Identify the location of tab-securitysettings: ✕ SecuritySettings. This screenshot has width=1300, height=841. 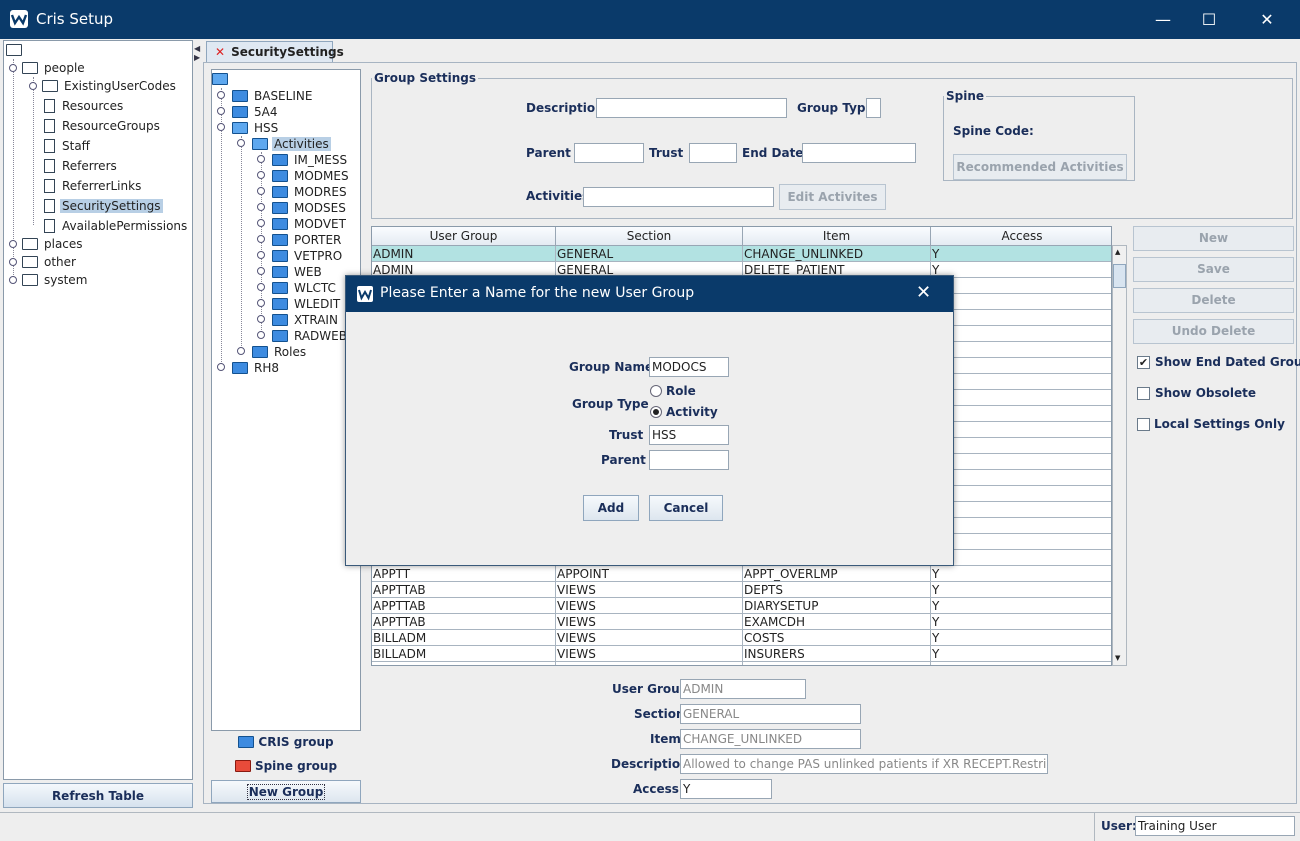
(275, 52).